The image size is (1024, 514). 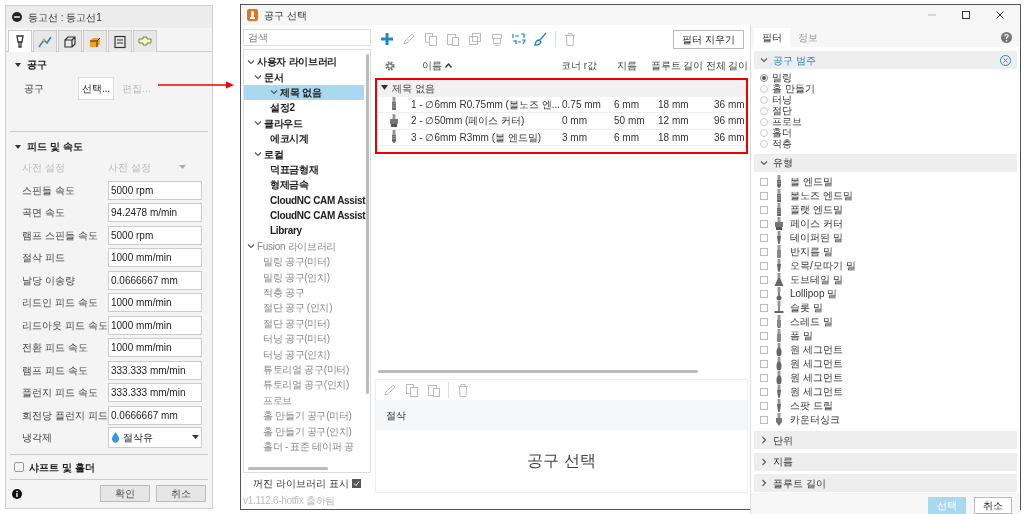 I want to click on tree-item: 절단 공구(미터), so click(x=304, y=323).